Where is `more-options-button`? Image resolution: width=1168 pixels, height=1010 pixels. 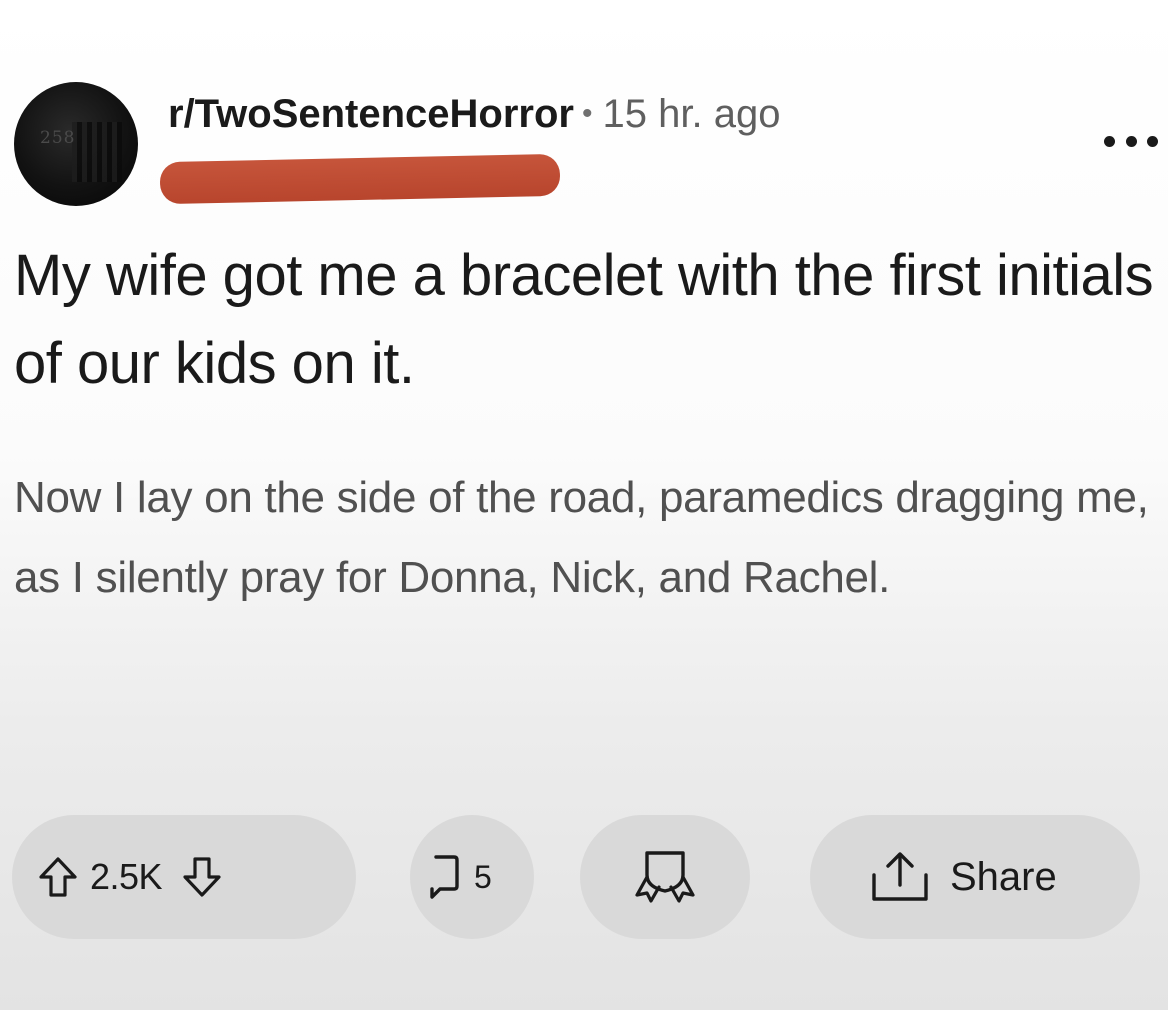 more-options-button is located at coordinates (1131, 141).